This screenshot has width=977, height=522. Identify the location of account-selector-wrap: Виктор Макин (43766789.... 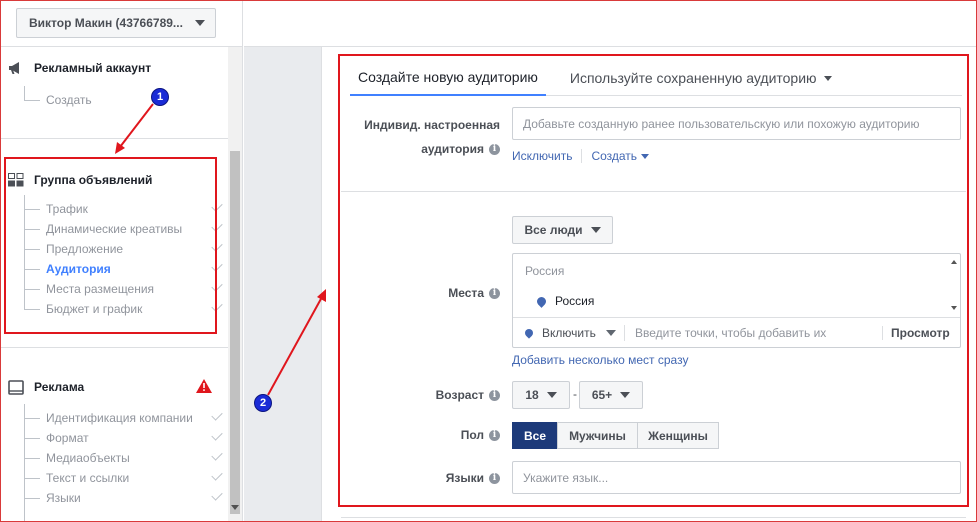
(121, 23).